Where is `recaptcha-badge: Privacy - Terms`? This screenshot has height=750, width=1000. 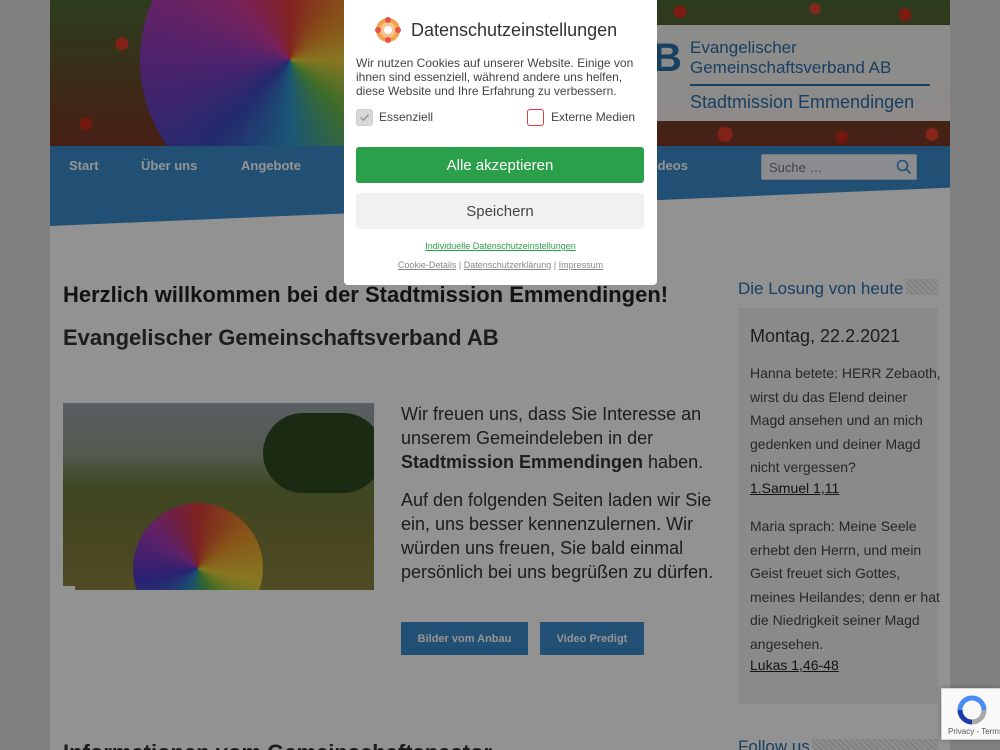 recaptcha-badge: Privacy - Terms is located at coordinates (970, 714).